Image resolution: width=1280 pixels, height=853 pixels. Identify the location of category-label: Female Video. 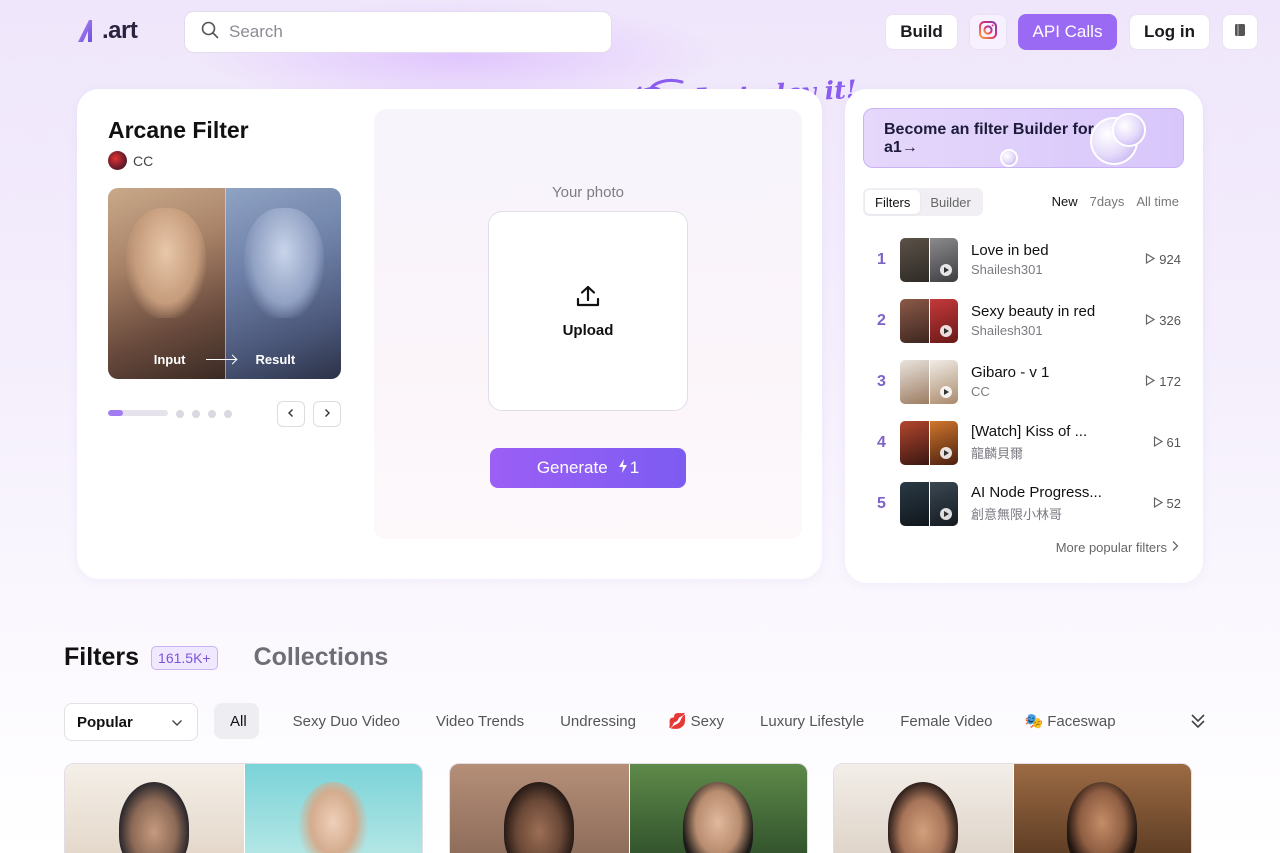
(946, 721).